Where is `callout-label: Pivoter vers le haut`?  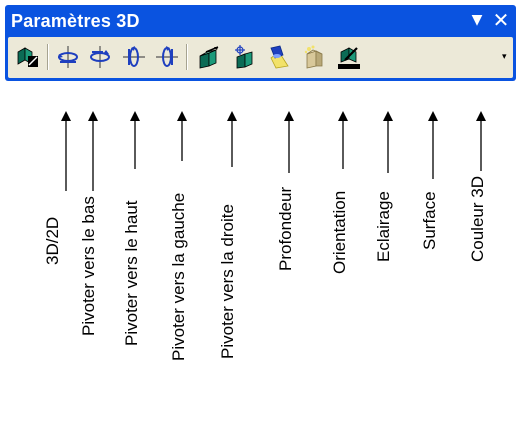 callout-label: Pivoter vers le haut is located at coordinates (131, 273).